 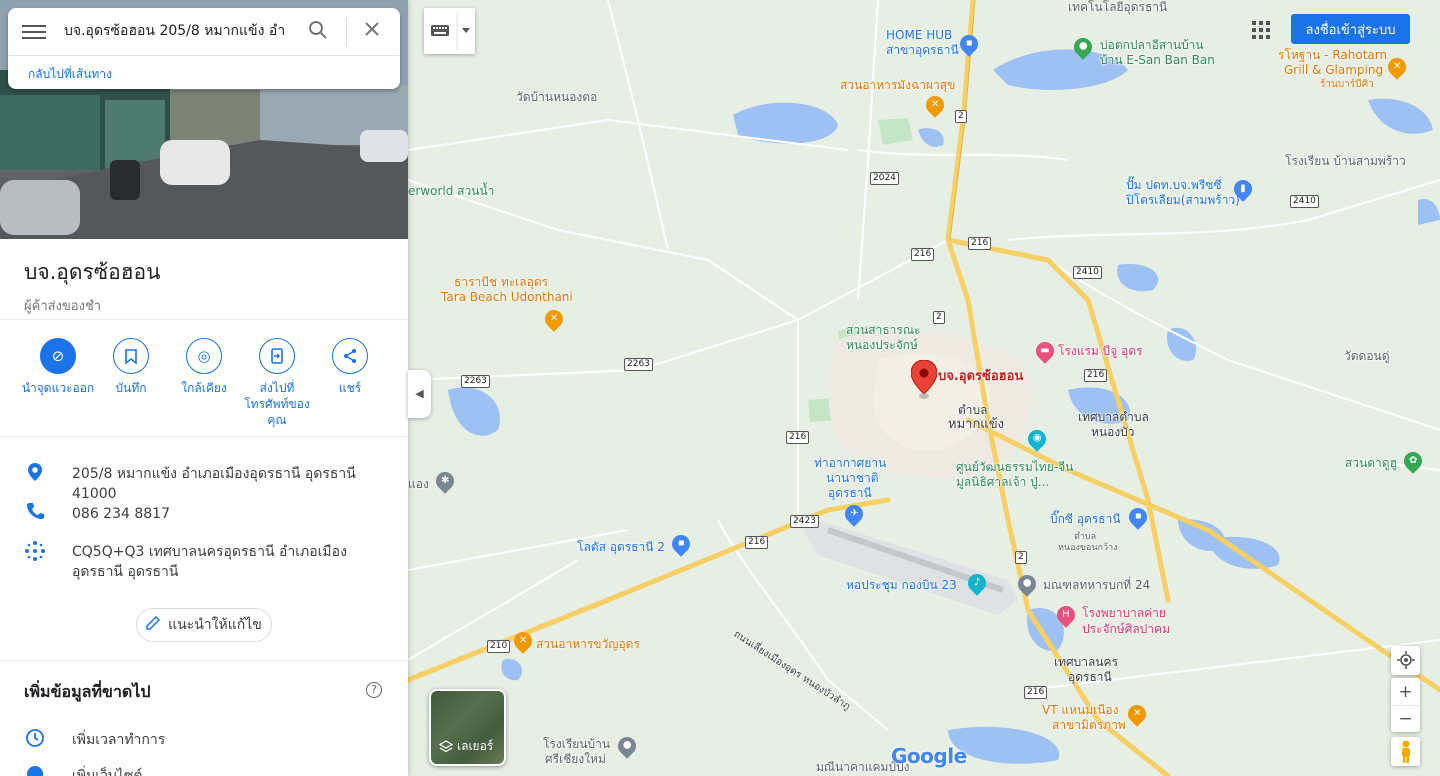 I want to click on remove-stop-icon: ⊘, so click(x=58, y=356).